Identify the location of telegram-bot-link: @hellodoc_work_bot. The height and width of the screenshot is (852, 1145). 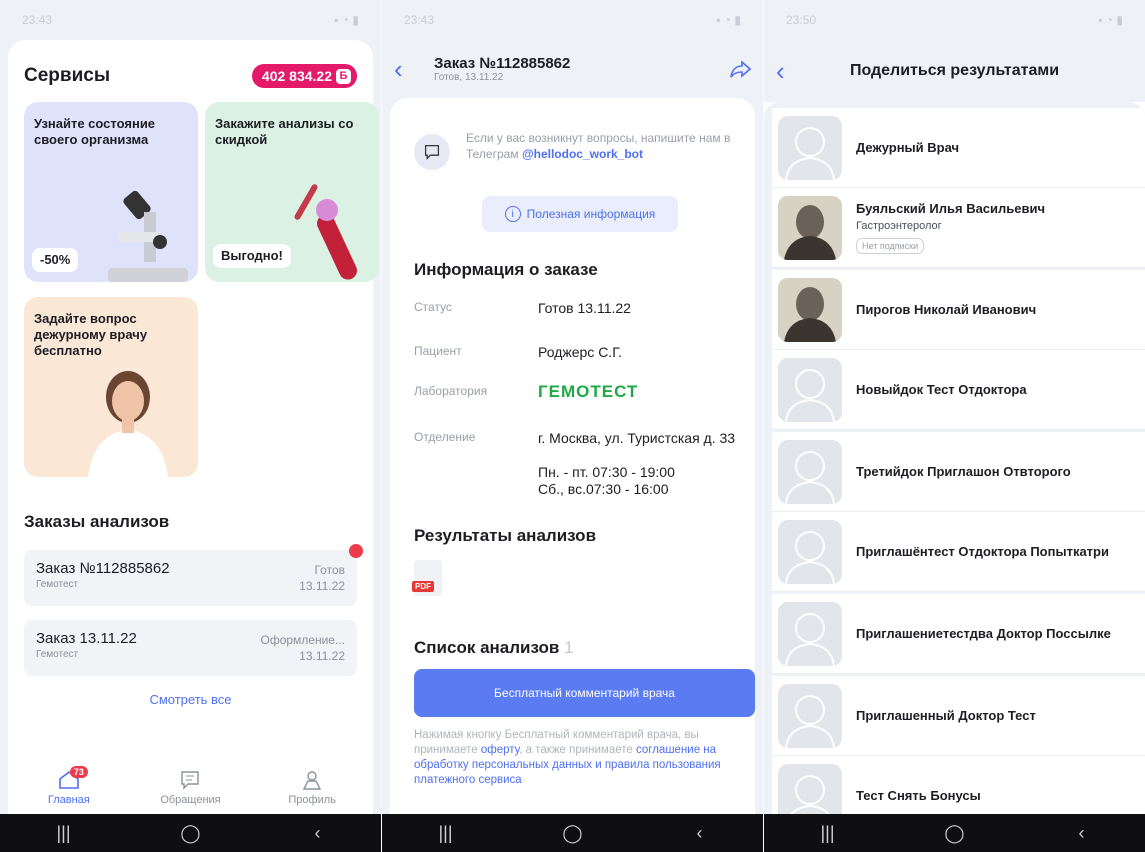
(582, 154).